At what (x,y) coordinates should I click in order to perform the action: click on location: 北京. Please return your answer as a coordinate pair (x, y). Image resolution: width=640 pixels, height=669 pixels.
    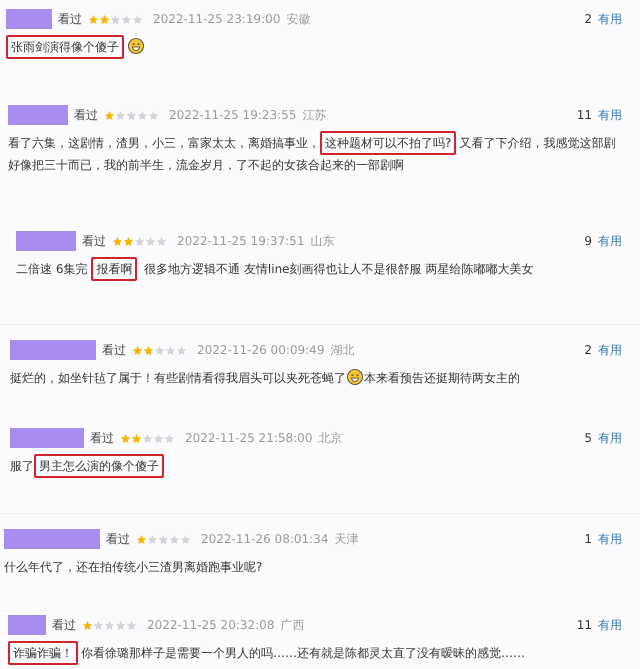
    Looking at the image, I should click on (330, 438).